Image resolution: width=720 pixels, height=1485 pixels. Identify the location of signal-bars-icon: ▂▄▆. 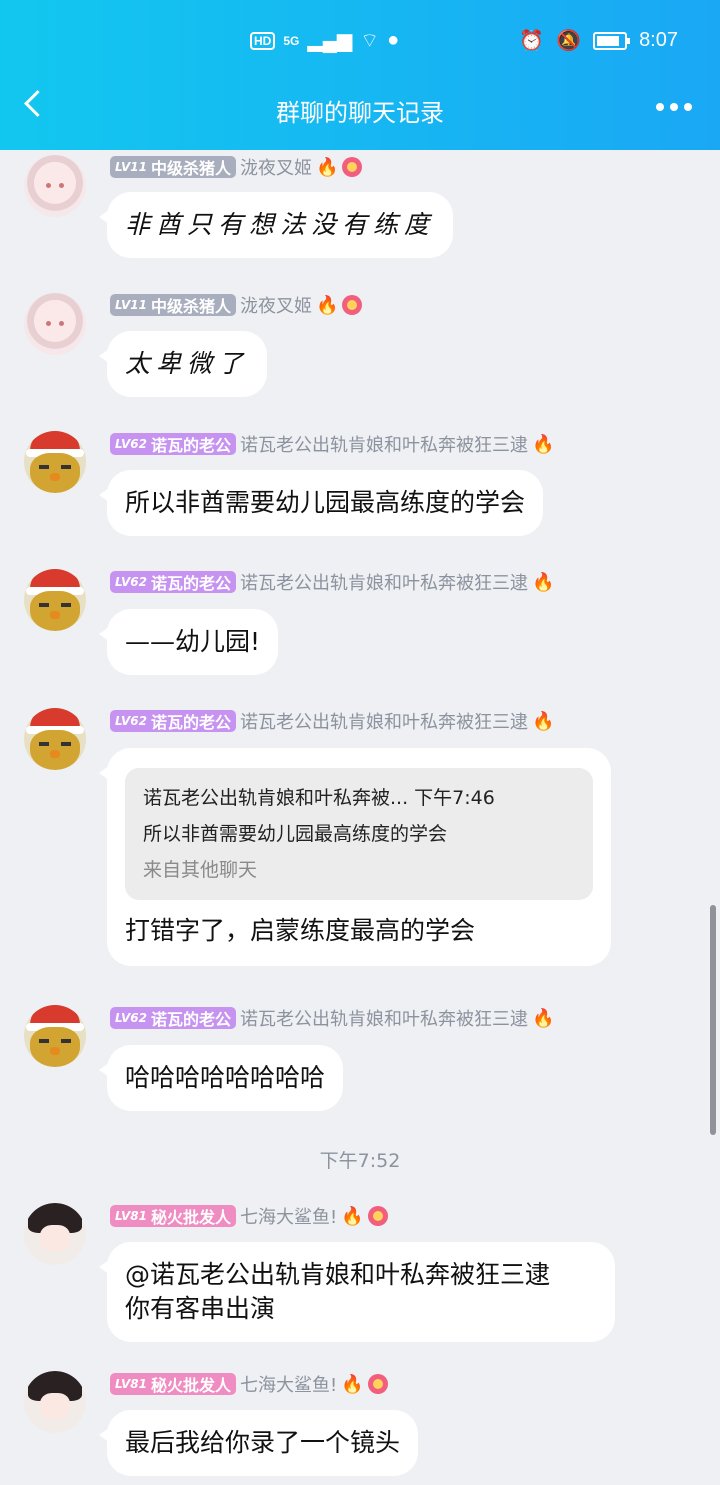
(330, 41).